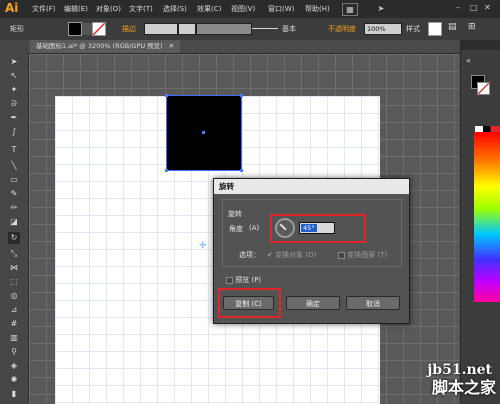 The height and width of the screenshot is (404, 500). I want to click on transform-objects-key: (O), so click(311, 255).